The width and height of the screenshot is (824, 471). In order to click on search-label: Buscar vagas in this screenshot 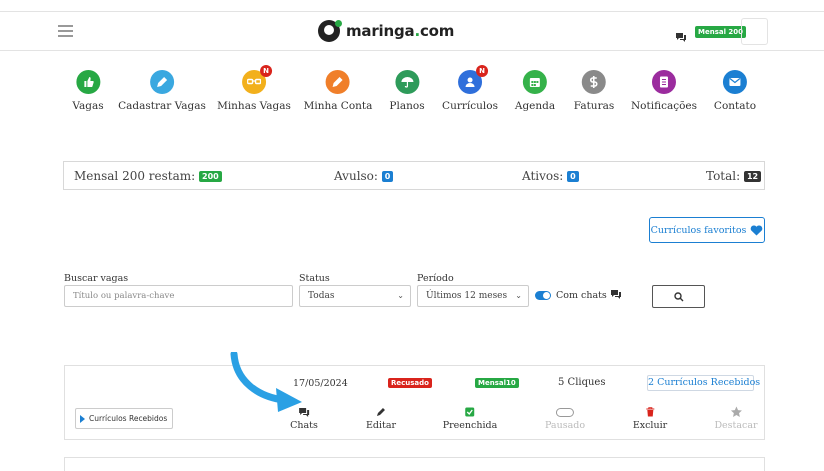, I will do `click(96, 278)`.